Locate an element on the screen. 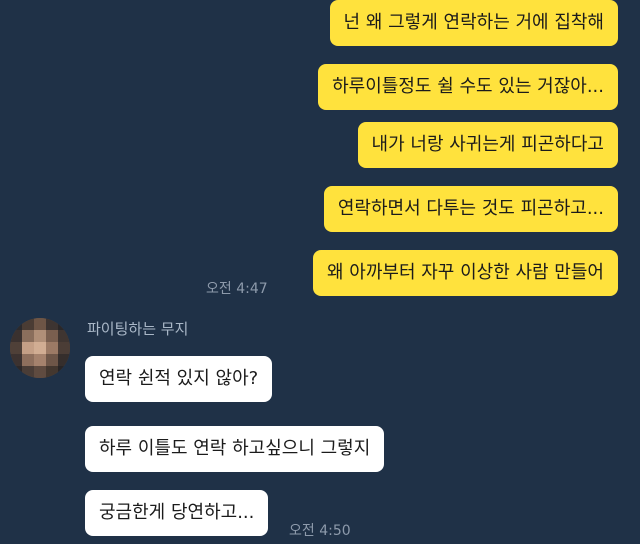  received-timestamp: 오전 4:50 is located at coordinates (320, 531).